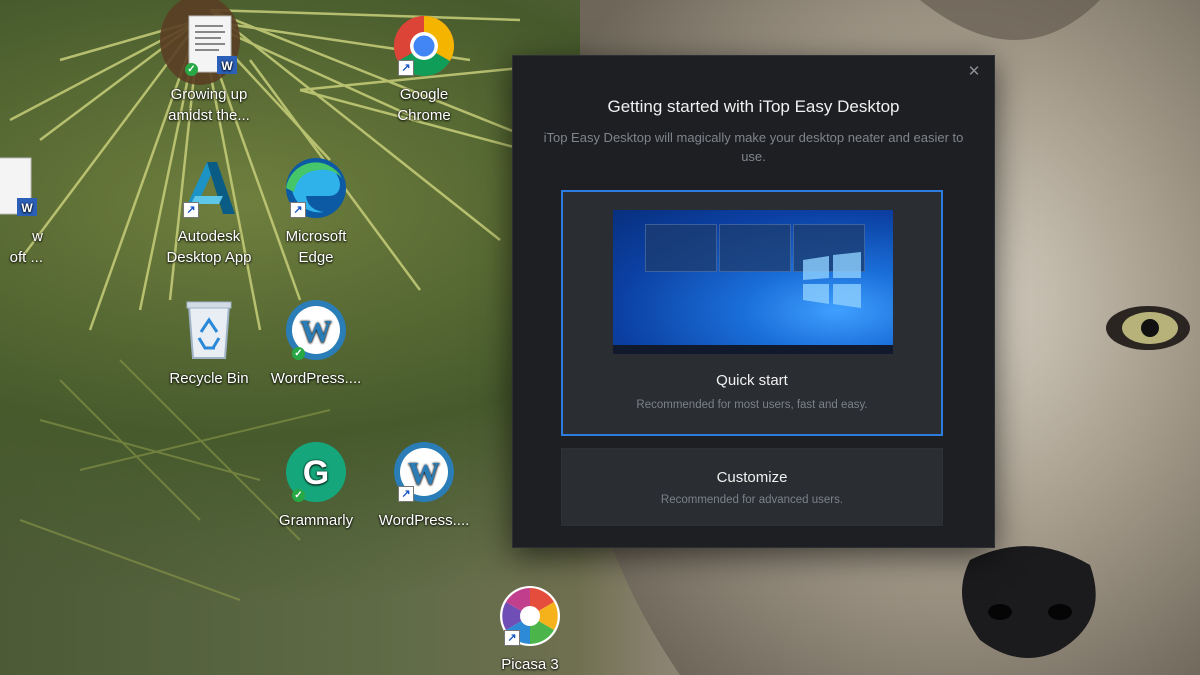 The width and height of the screenshot is (1200, 675). What do you see at coordinates (753, 282) in the screenshot?
I see `desktop-preview-image` at bounding box center [753, 282].